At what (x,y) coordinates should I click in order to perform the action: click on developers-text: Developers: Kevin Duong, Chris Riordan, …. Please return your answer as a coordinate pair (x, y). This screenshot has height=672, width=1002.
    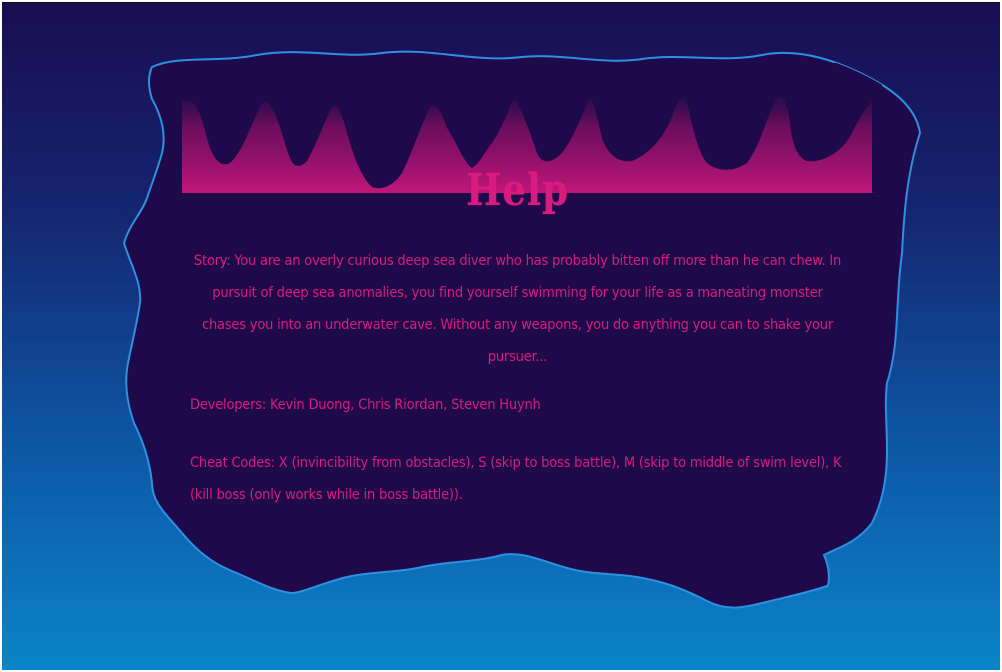
    Looking at the image, I should click on (365, 405).